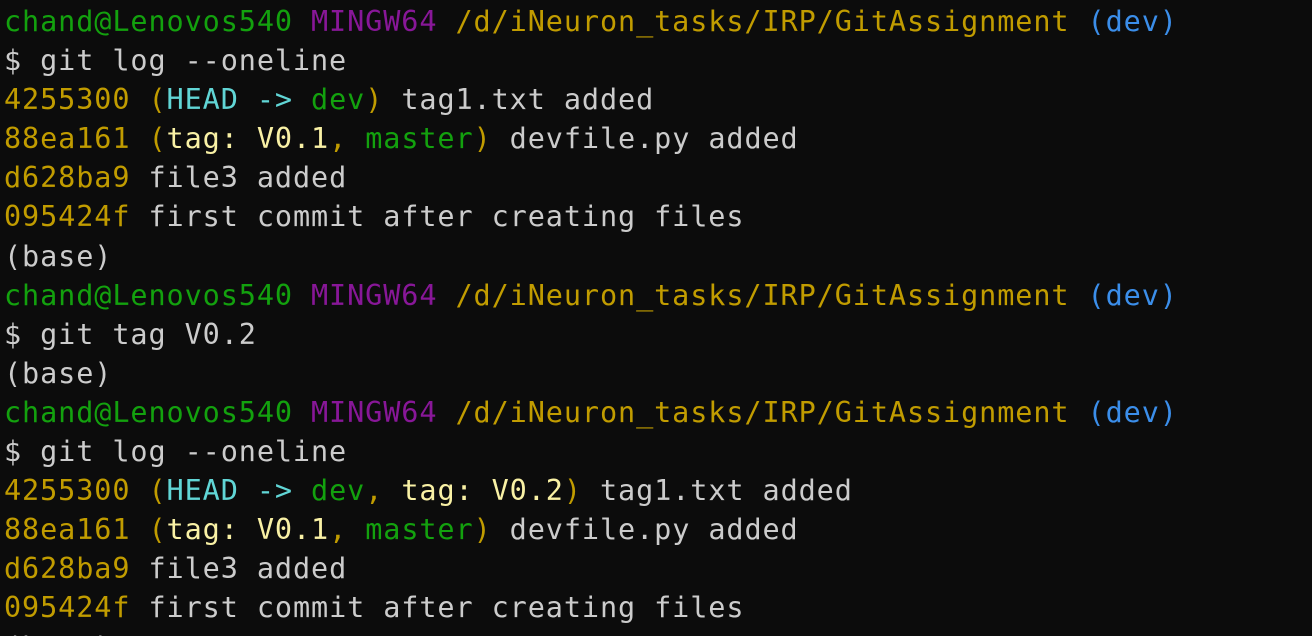  What do you see at coordinates (130, 334) in the screenshot?
I see `terminal-text-segment: $ git tag V0.2` at bounding box center [130, 334].